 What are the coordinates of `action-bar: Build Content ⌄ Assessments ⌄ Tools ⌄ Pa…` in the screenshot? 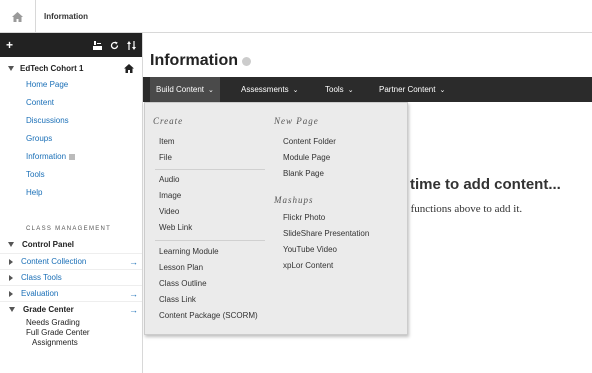 It's located at (367, 89).